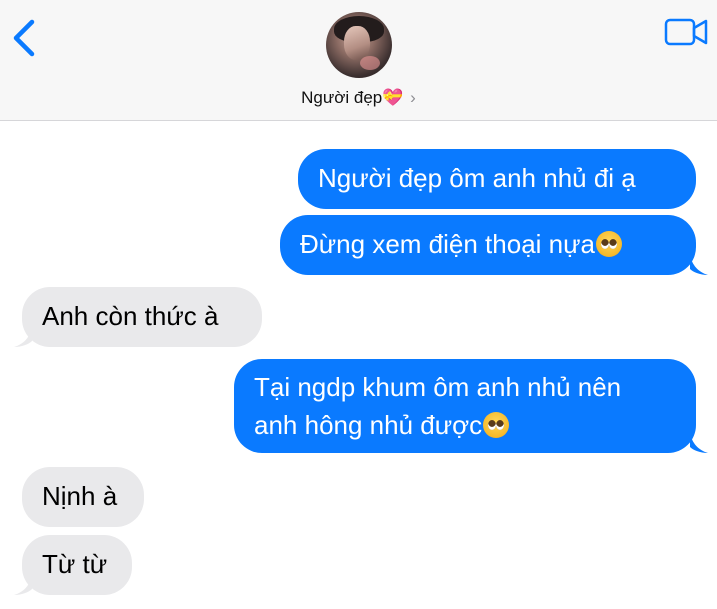  I want to click on message-text: anh hông nhủ được, so click(368, 425).